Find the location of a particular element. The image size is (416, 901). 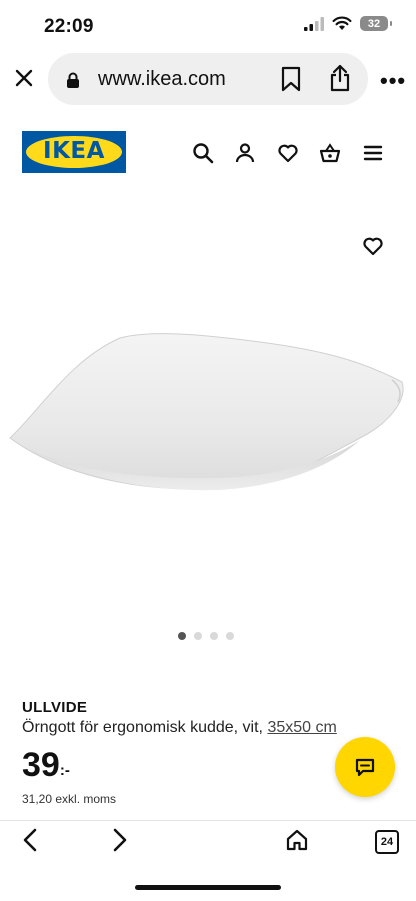

back-arrow-icon is located at coordinates (31, 840).